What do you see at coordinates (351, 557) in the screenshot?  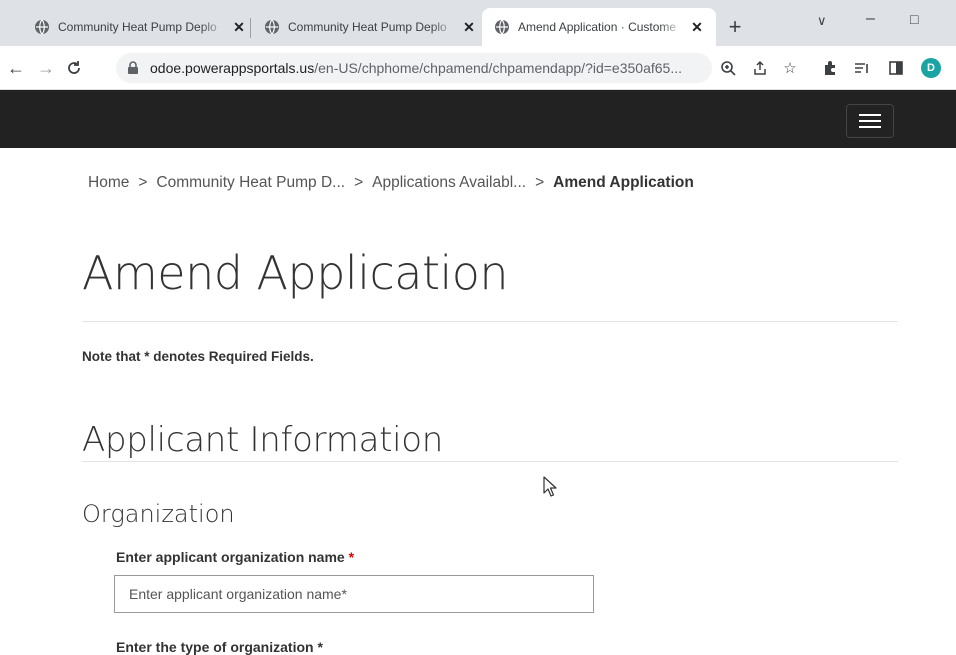 I see `required-marker: *` at bounding box center [351, 557].